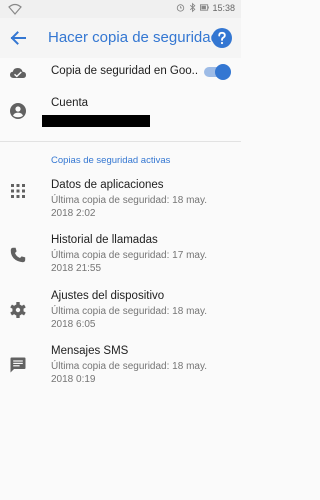 This screenshot has height=500, width=320. What do you see at coordinates (133, 37) in the screenshot?
I see `page-title: Hacer copia de seguridad` at bounding box center [133, 37].